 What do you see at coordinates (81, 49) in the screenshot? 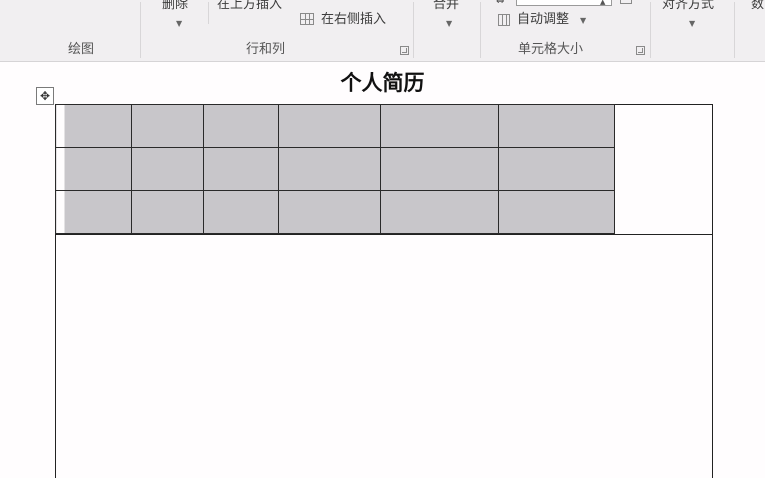
I see `group-label-draw: 绘图` at bounding box center [81, 49].